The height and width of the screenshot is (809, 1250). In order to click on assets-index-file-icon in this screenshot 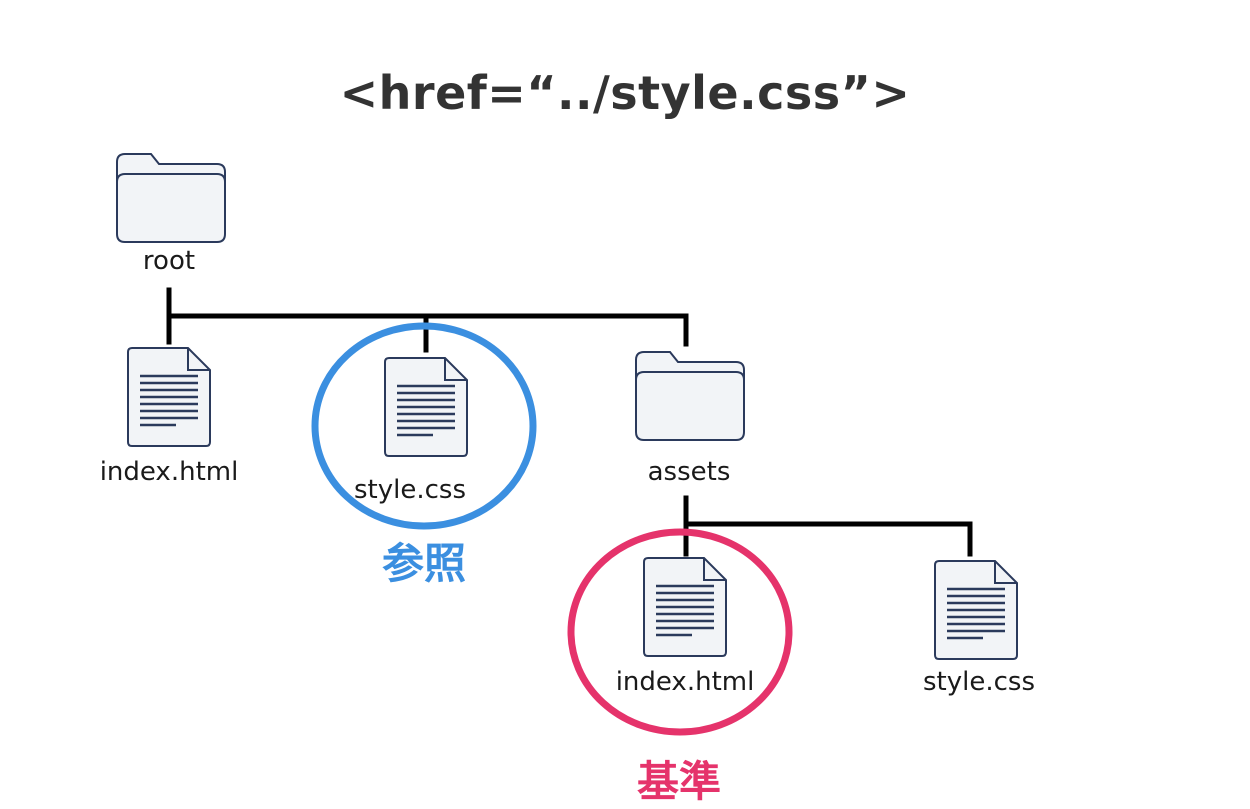, I will do `click(685, 607)`.